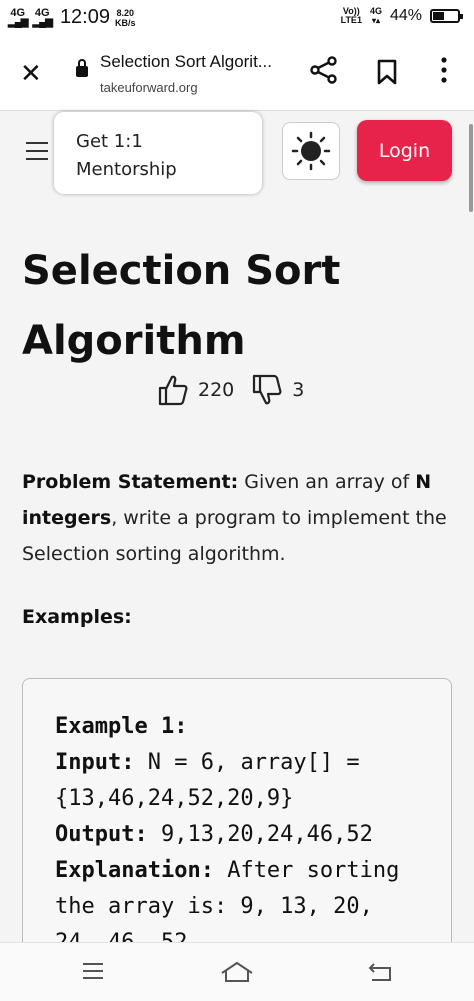  What do you see at coordinates (216, 390) in the screenshot?
I see `like-count: 220` at bounding box center [216, 390].